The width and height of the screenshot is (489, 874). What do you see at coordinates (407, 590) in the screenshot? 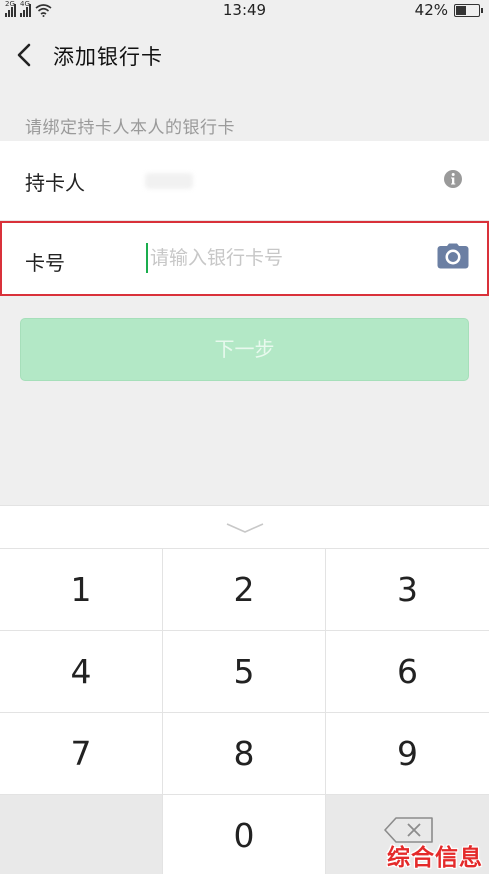
I see `key-3: 3` at bounding box center [407, 590].